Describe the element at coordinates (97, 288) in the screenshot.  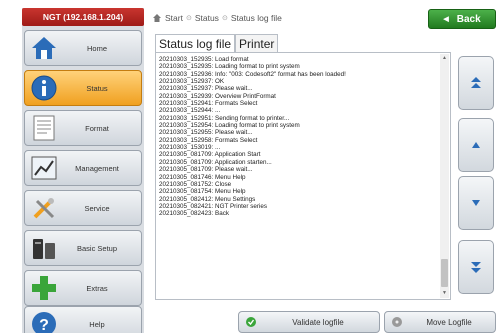
I see `sidebar-item-label: Extras` at that location.